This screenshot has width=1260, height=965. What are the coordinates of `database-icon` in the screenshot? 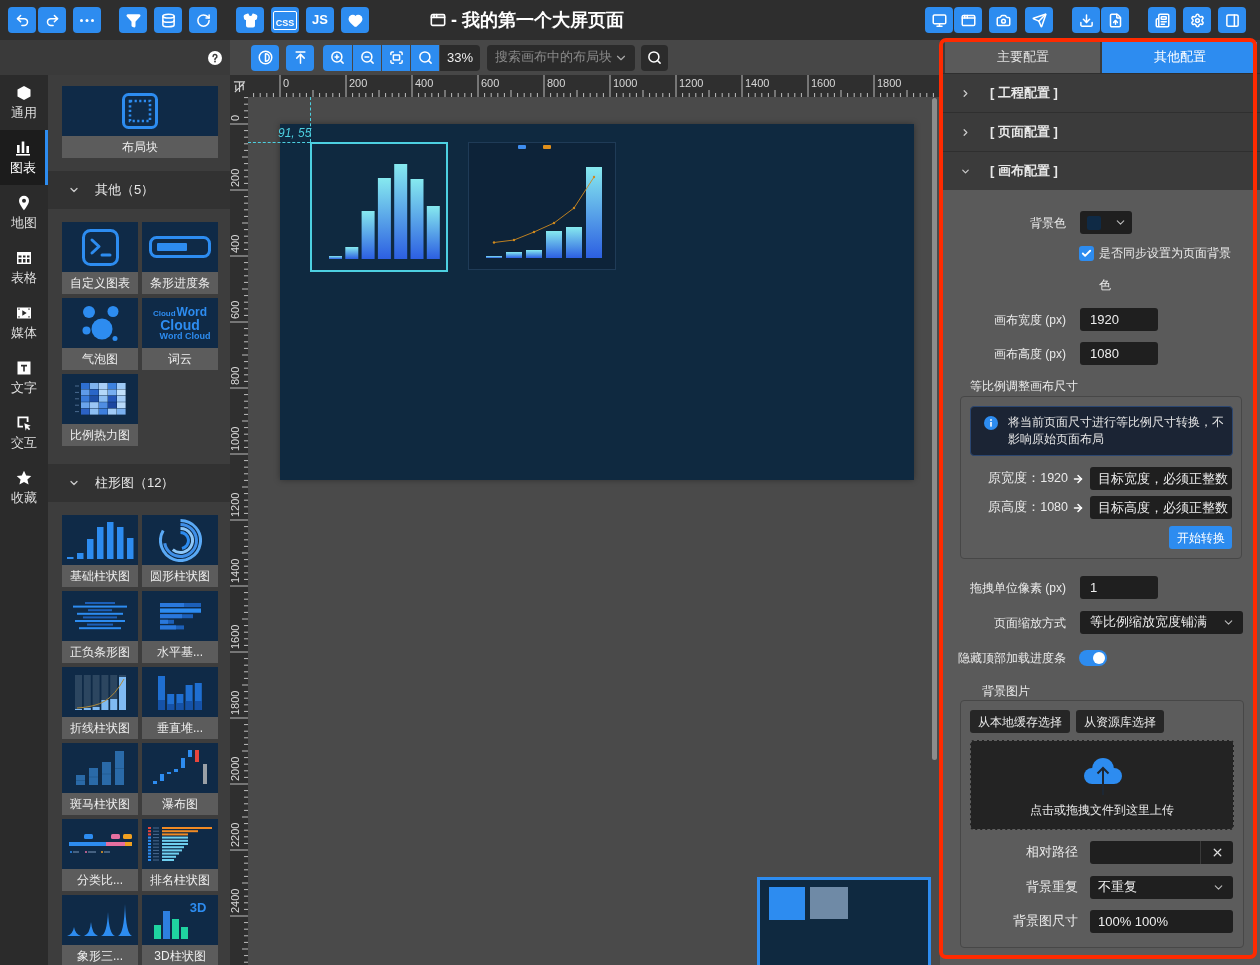 It's located at (168, 20).